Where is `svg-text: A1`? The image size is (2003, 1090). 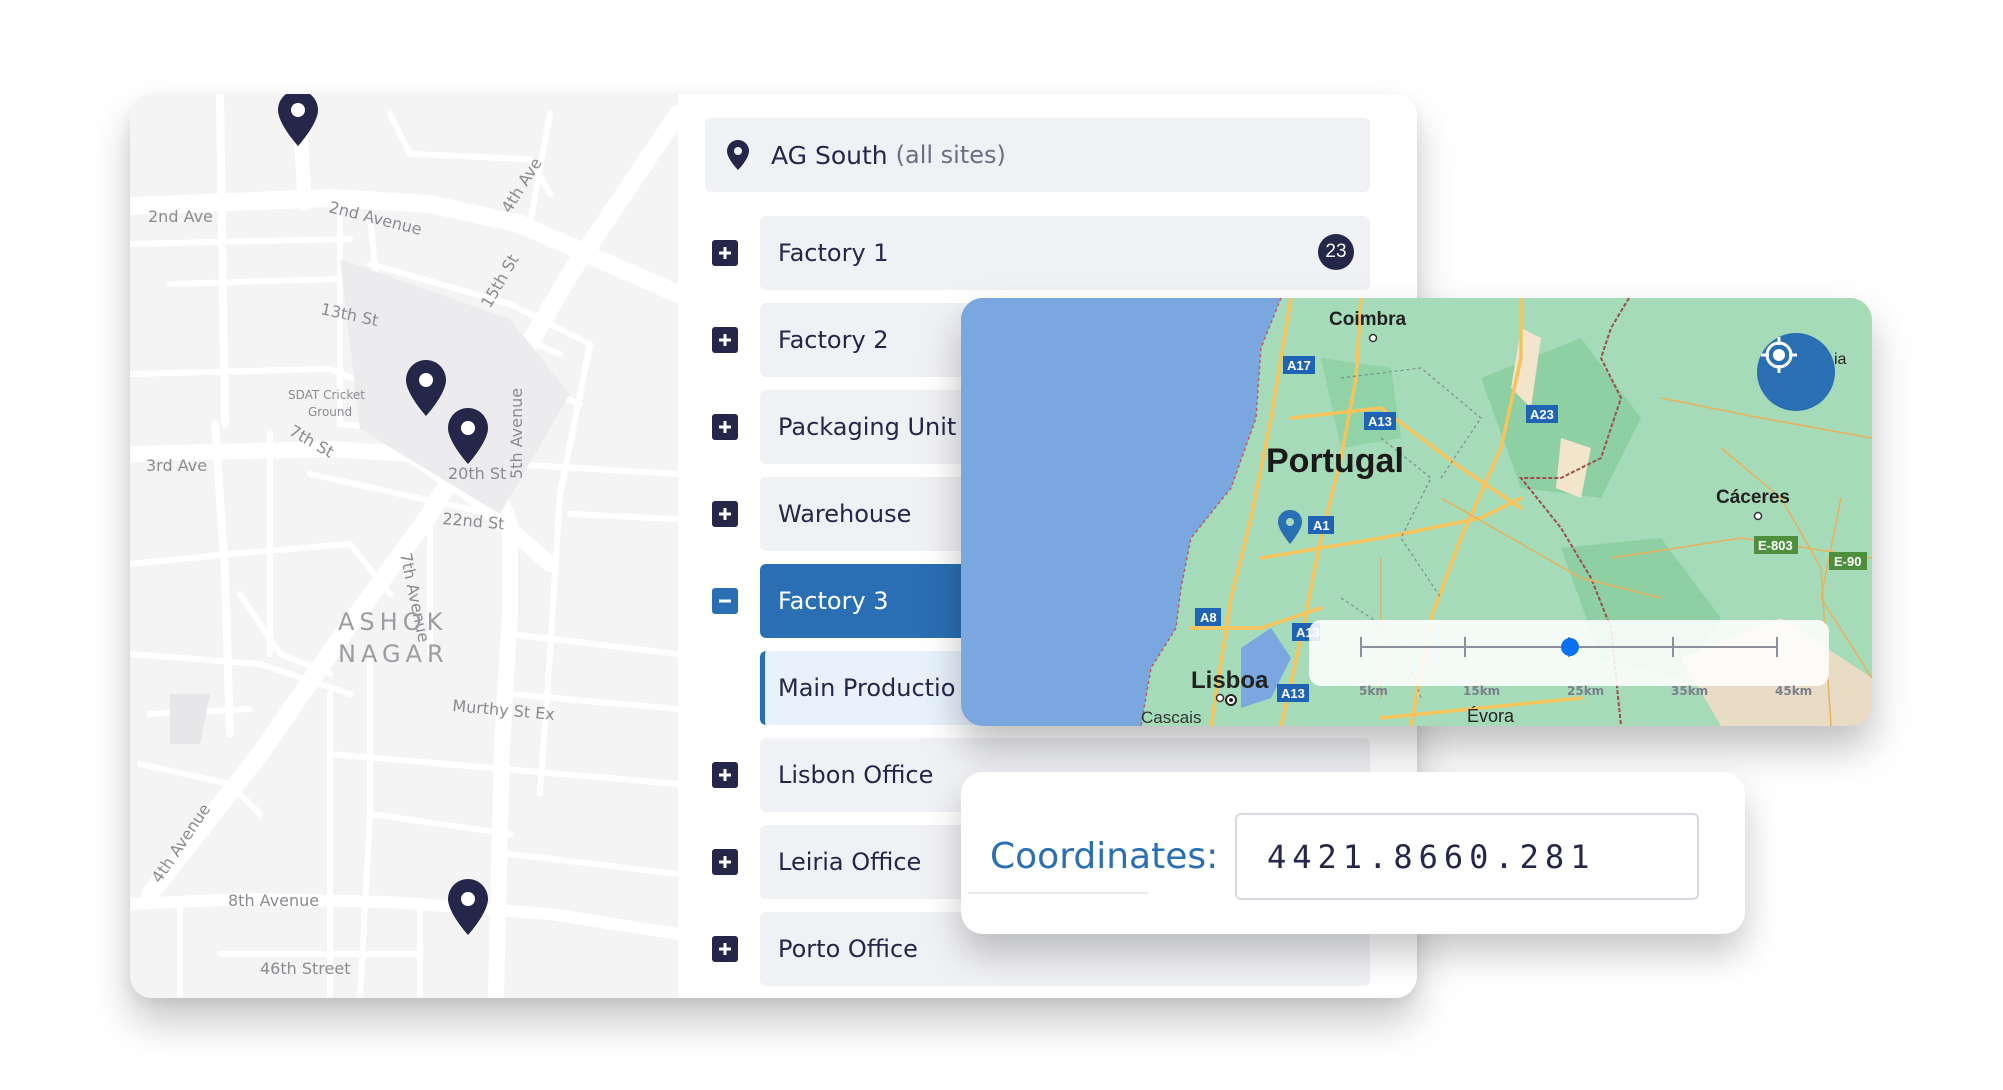 svg-text: A1 is located at coordinates (1321, 525).